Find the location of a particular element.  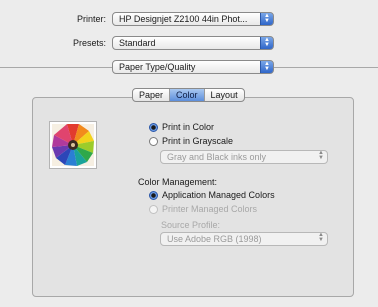

printer-managed-colors-radio: Printer Managed Colors is located at coordinates (203, 209).